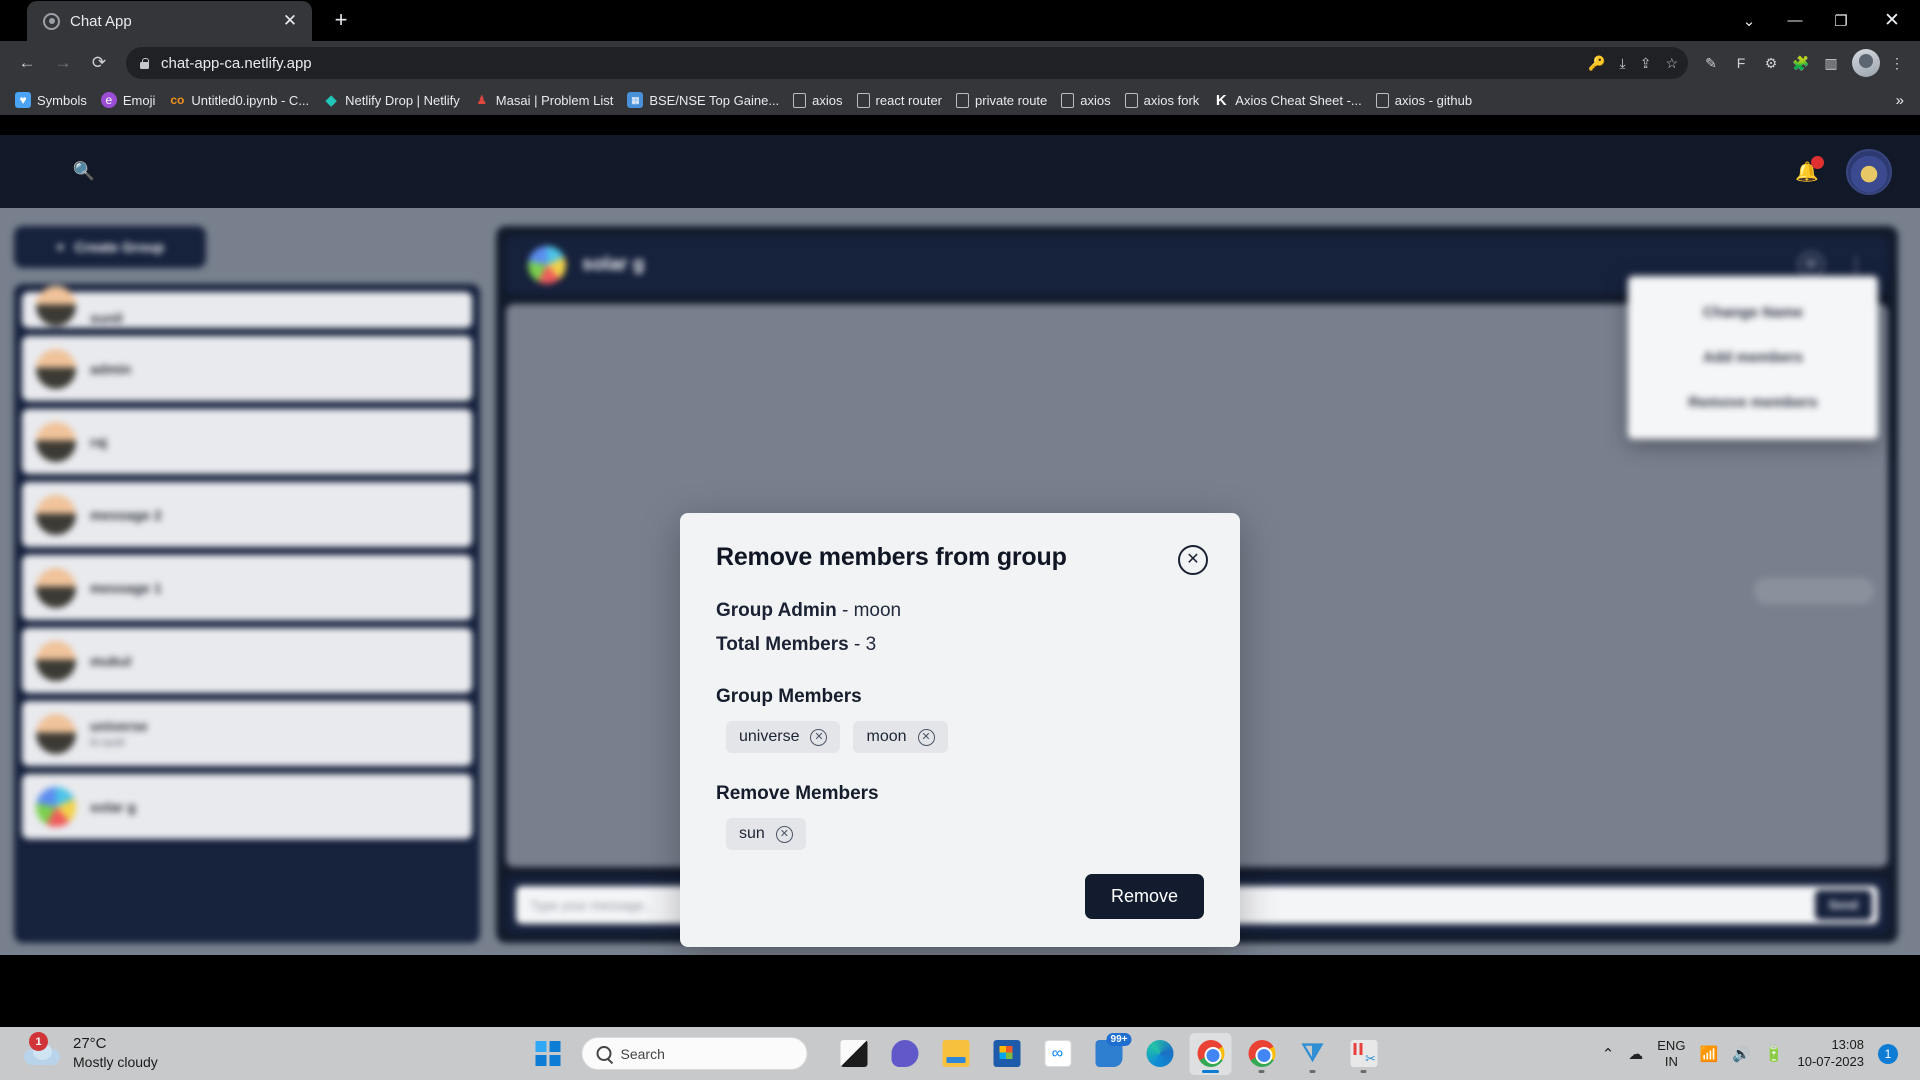 The width and height of the screenshot is (1920, 1080). Describe the element at coordinates (108, 100) in the screenshot. I see `emoji-icon: e` at that location.